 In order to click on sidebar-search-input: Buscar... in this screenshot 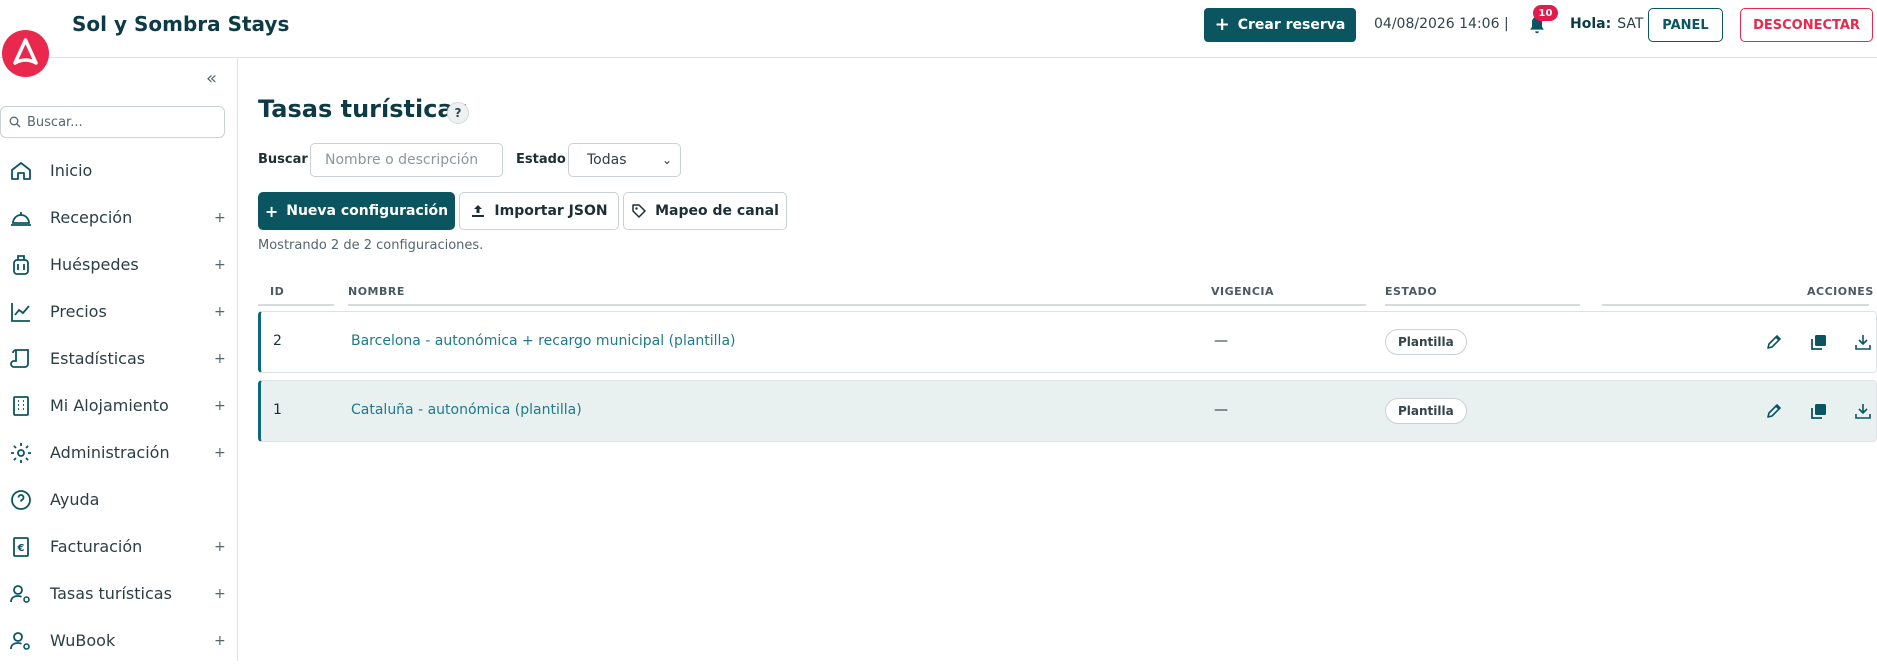, I will do `click(112, 122)`.